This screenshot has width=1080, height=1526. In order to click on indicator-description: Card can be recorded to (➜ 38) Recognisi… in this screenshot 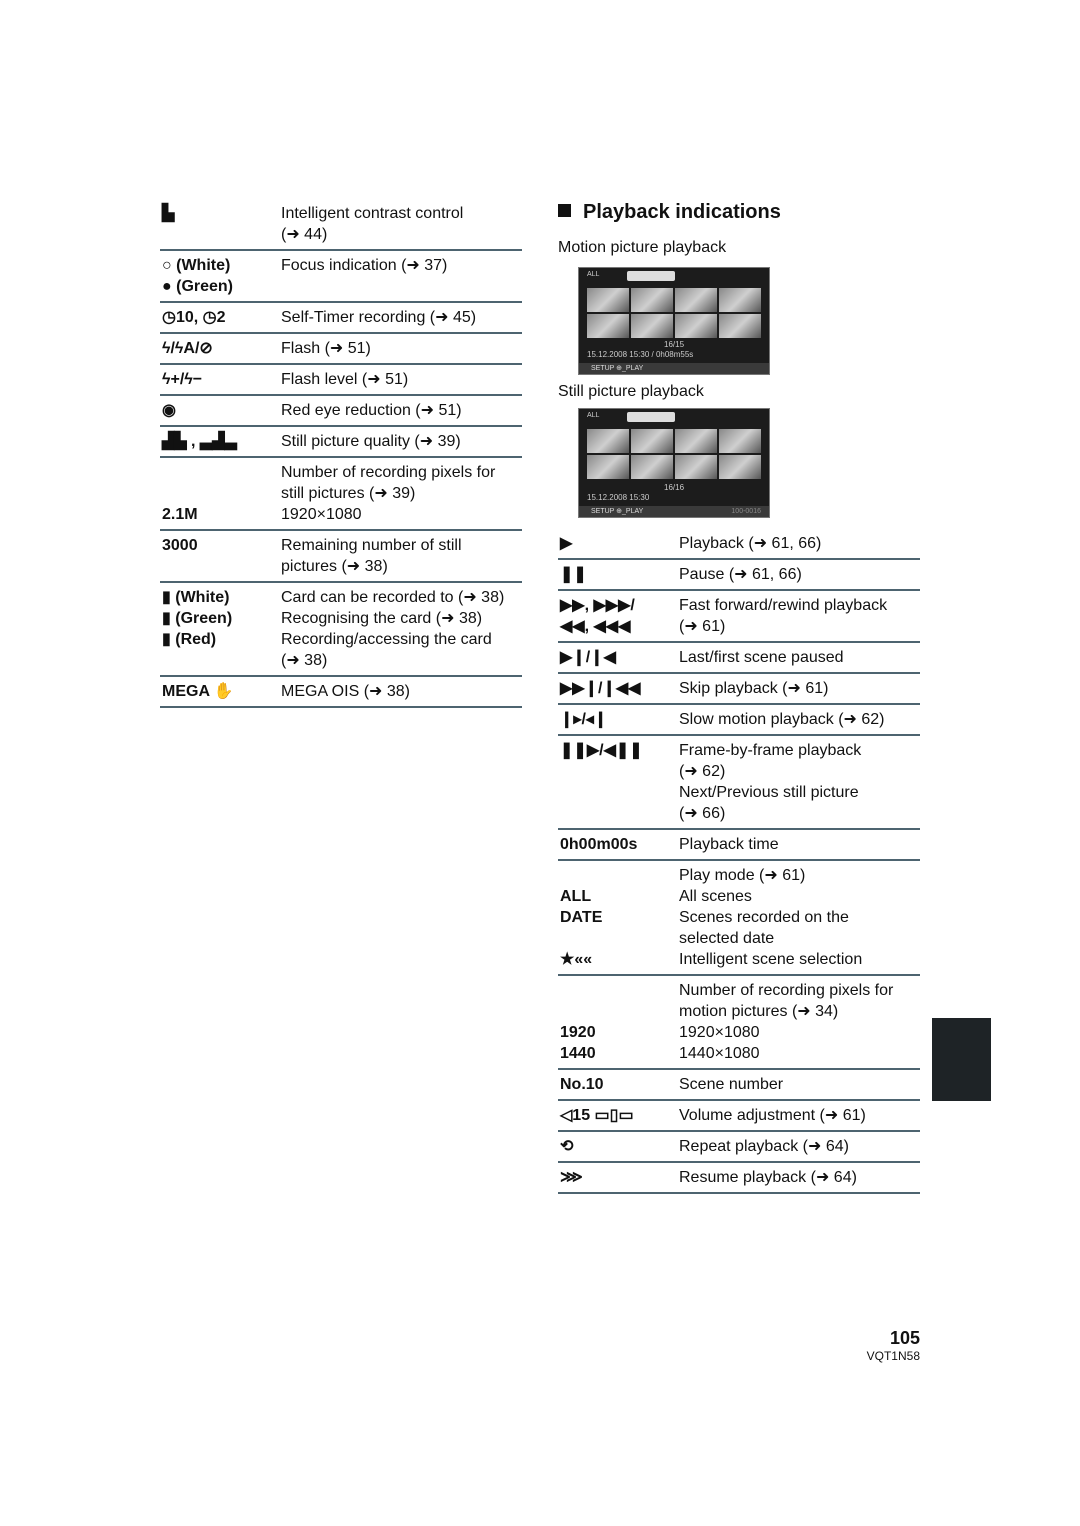, I will do `click(393, 629)`.